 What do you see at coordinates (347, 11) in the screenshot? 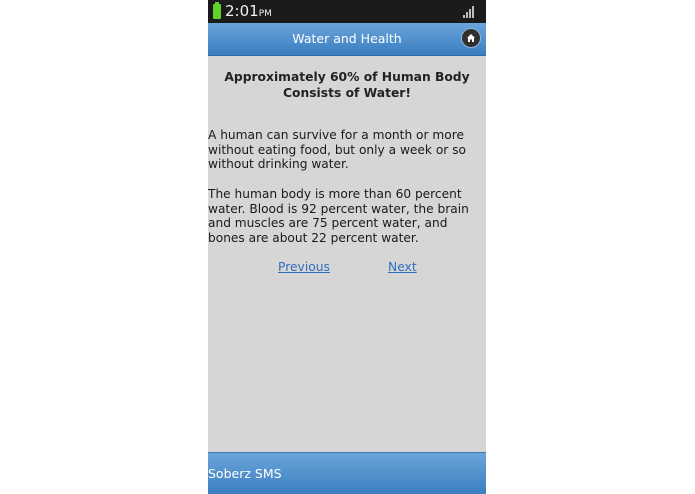
I see `status-bar: 2:01PM` at bounding box center [347, 11].